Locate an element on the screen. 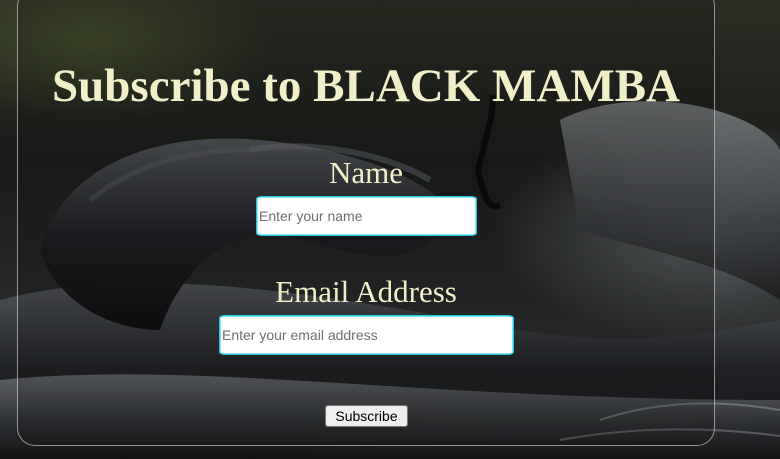  email-input is located at coordinates (366, 335).